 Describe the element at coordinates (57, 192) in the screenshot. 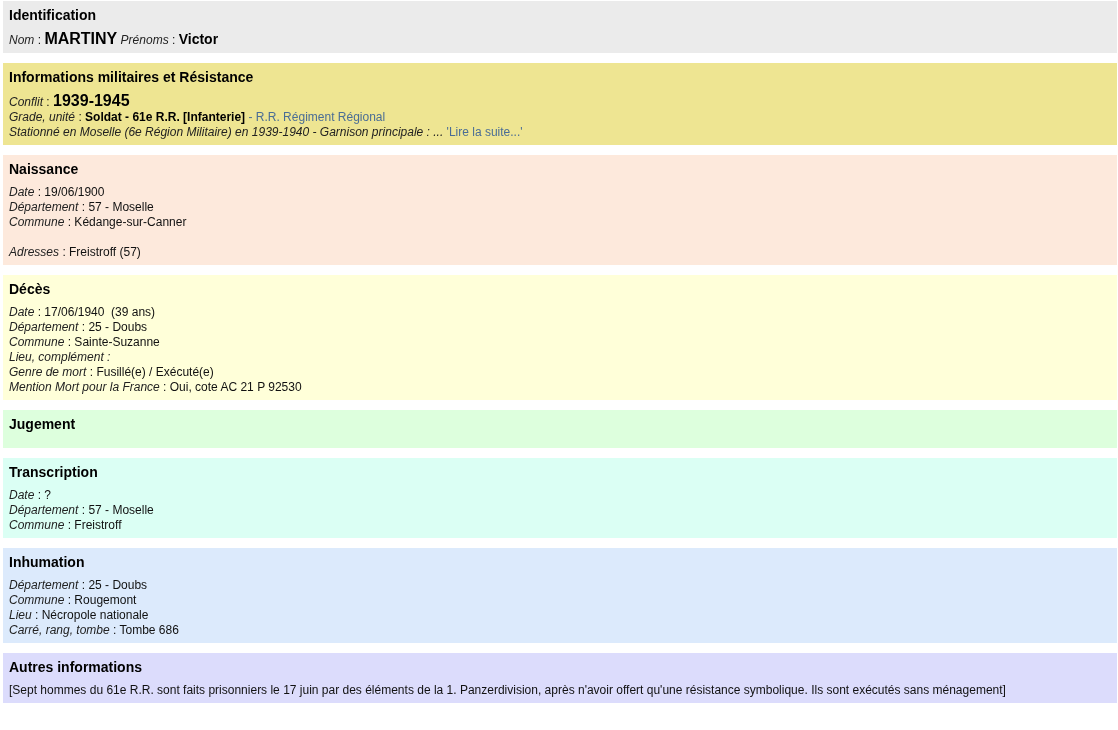

I see `field-line: Date : 19/06/1900` at that location.